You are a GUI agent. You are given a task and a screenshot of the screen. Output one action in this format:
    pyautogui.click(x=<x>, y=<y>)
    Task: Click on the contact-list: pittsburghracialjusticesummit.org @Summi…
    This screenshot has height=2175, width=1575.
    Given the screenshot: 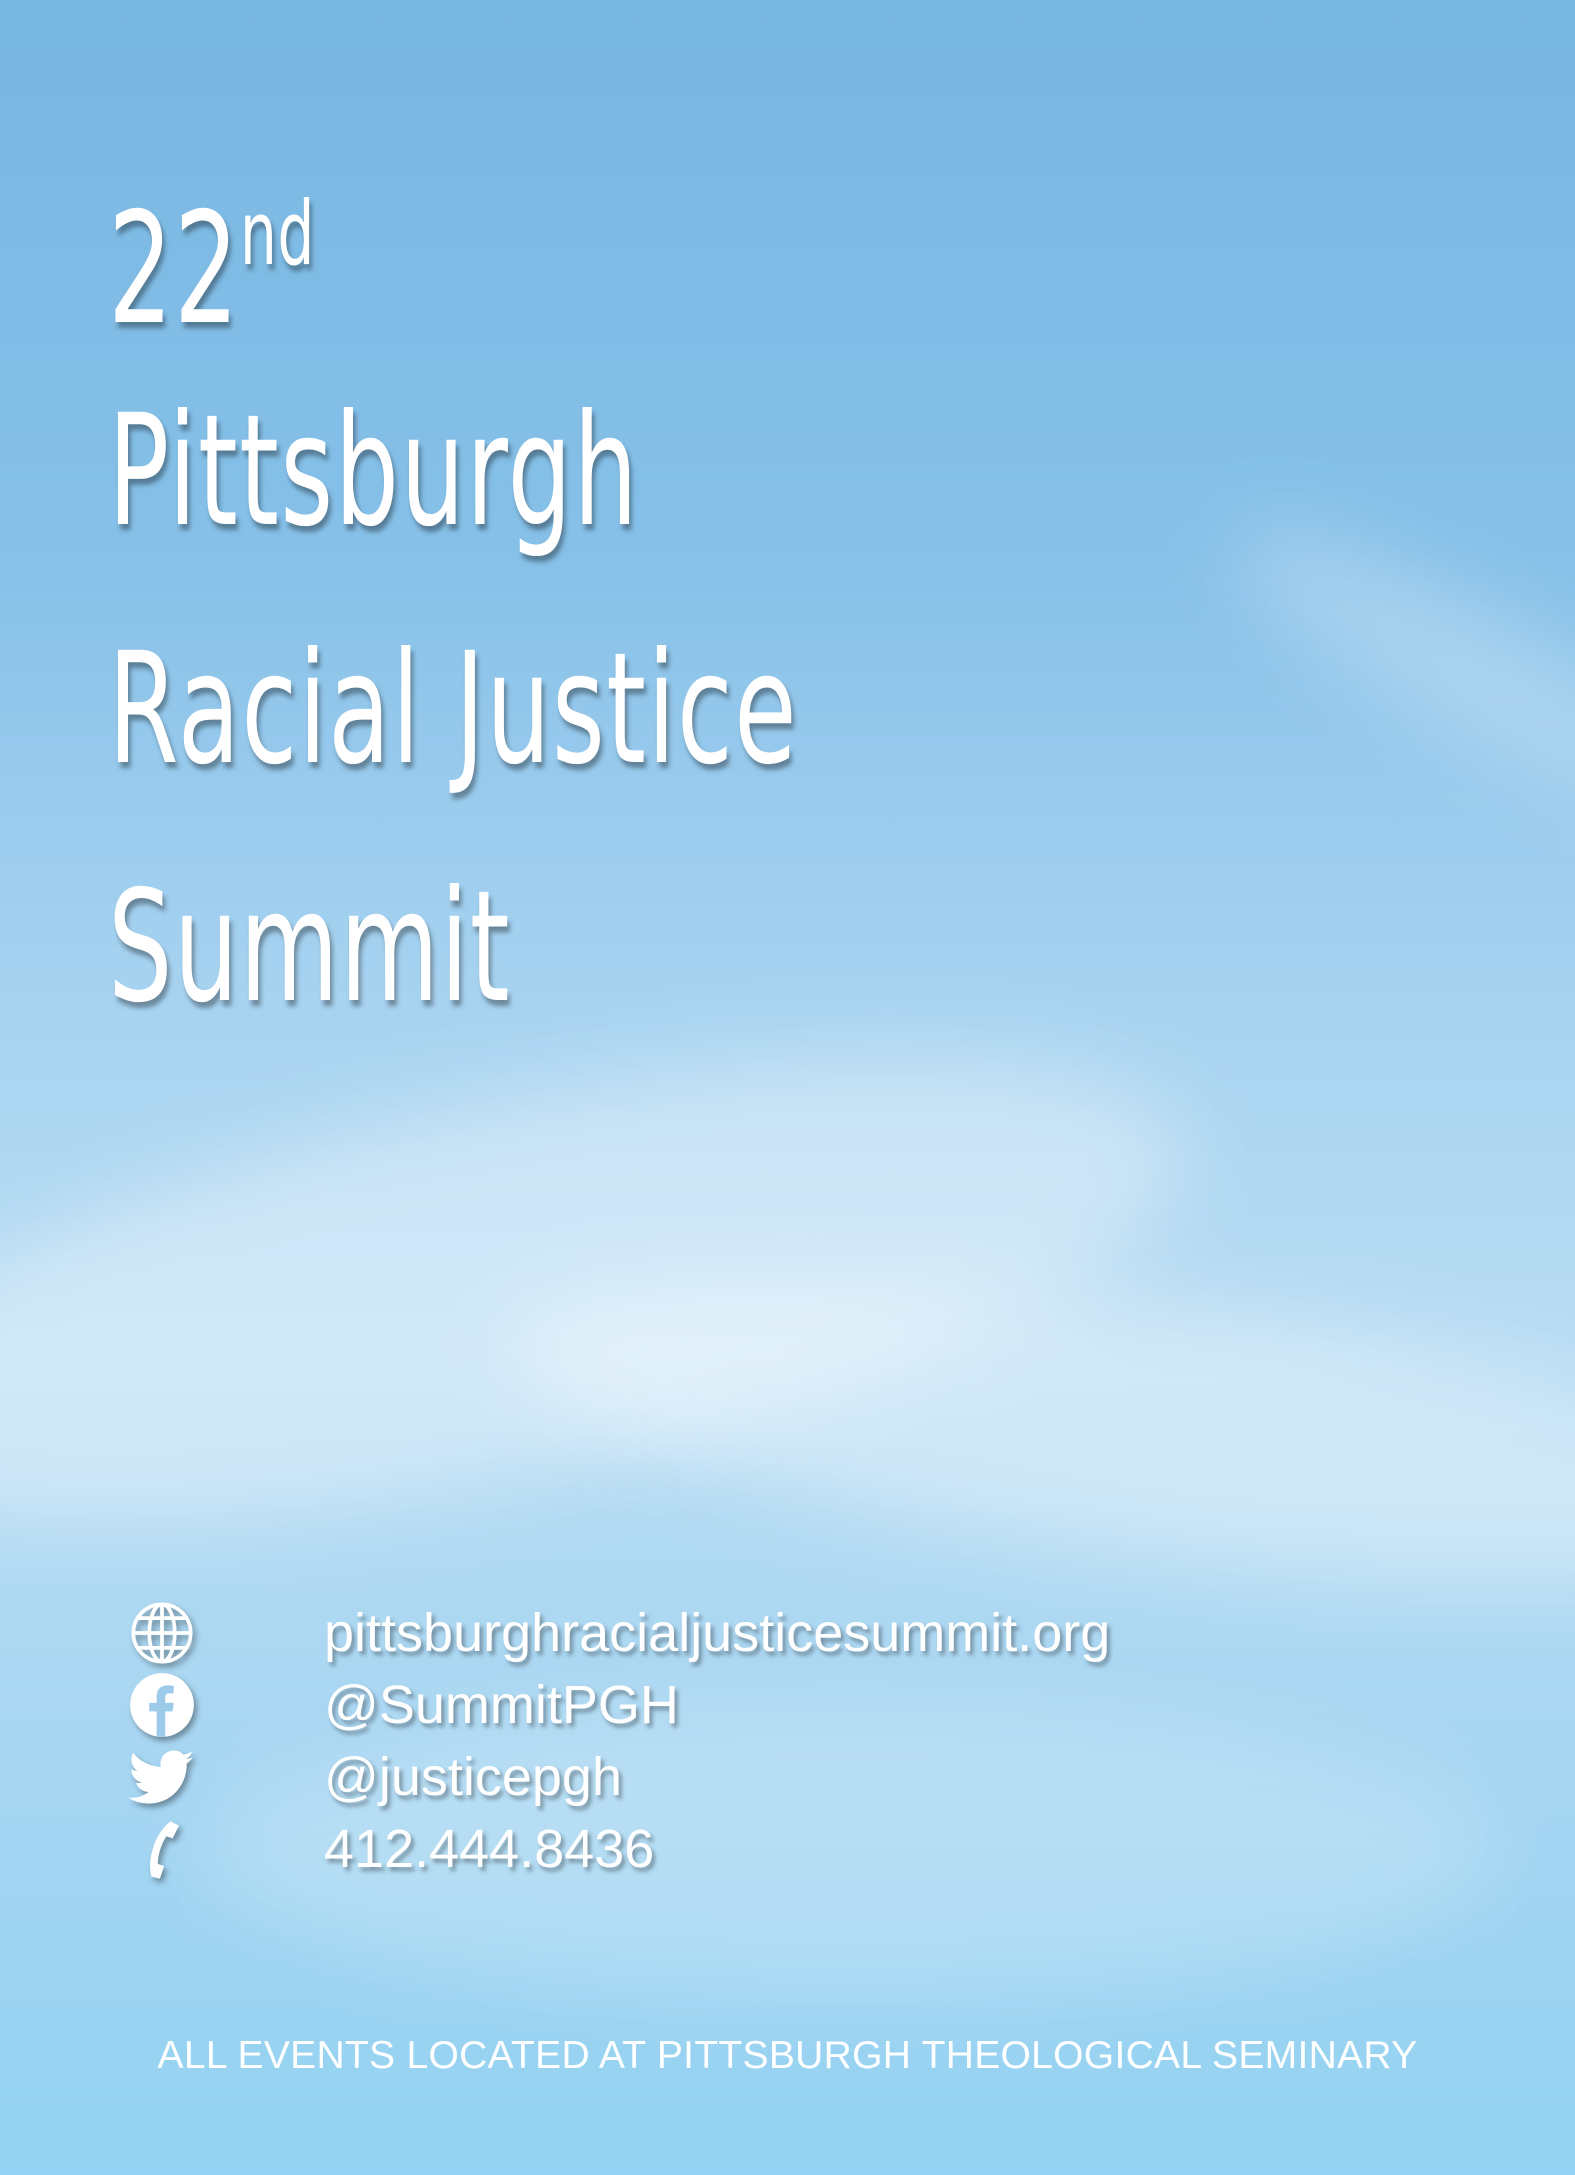 What is the action you would take?
    pyautogui.click(x=619, y=1741)
    